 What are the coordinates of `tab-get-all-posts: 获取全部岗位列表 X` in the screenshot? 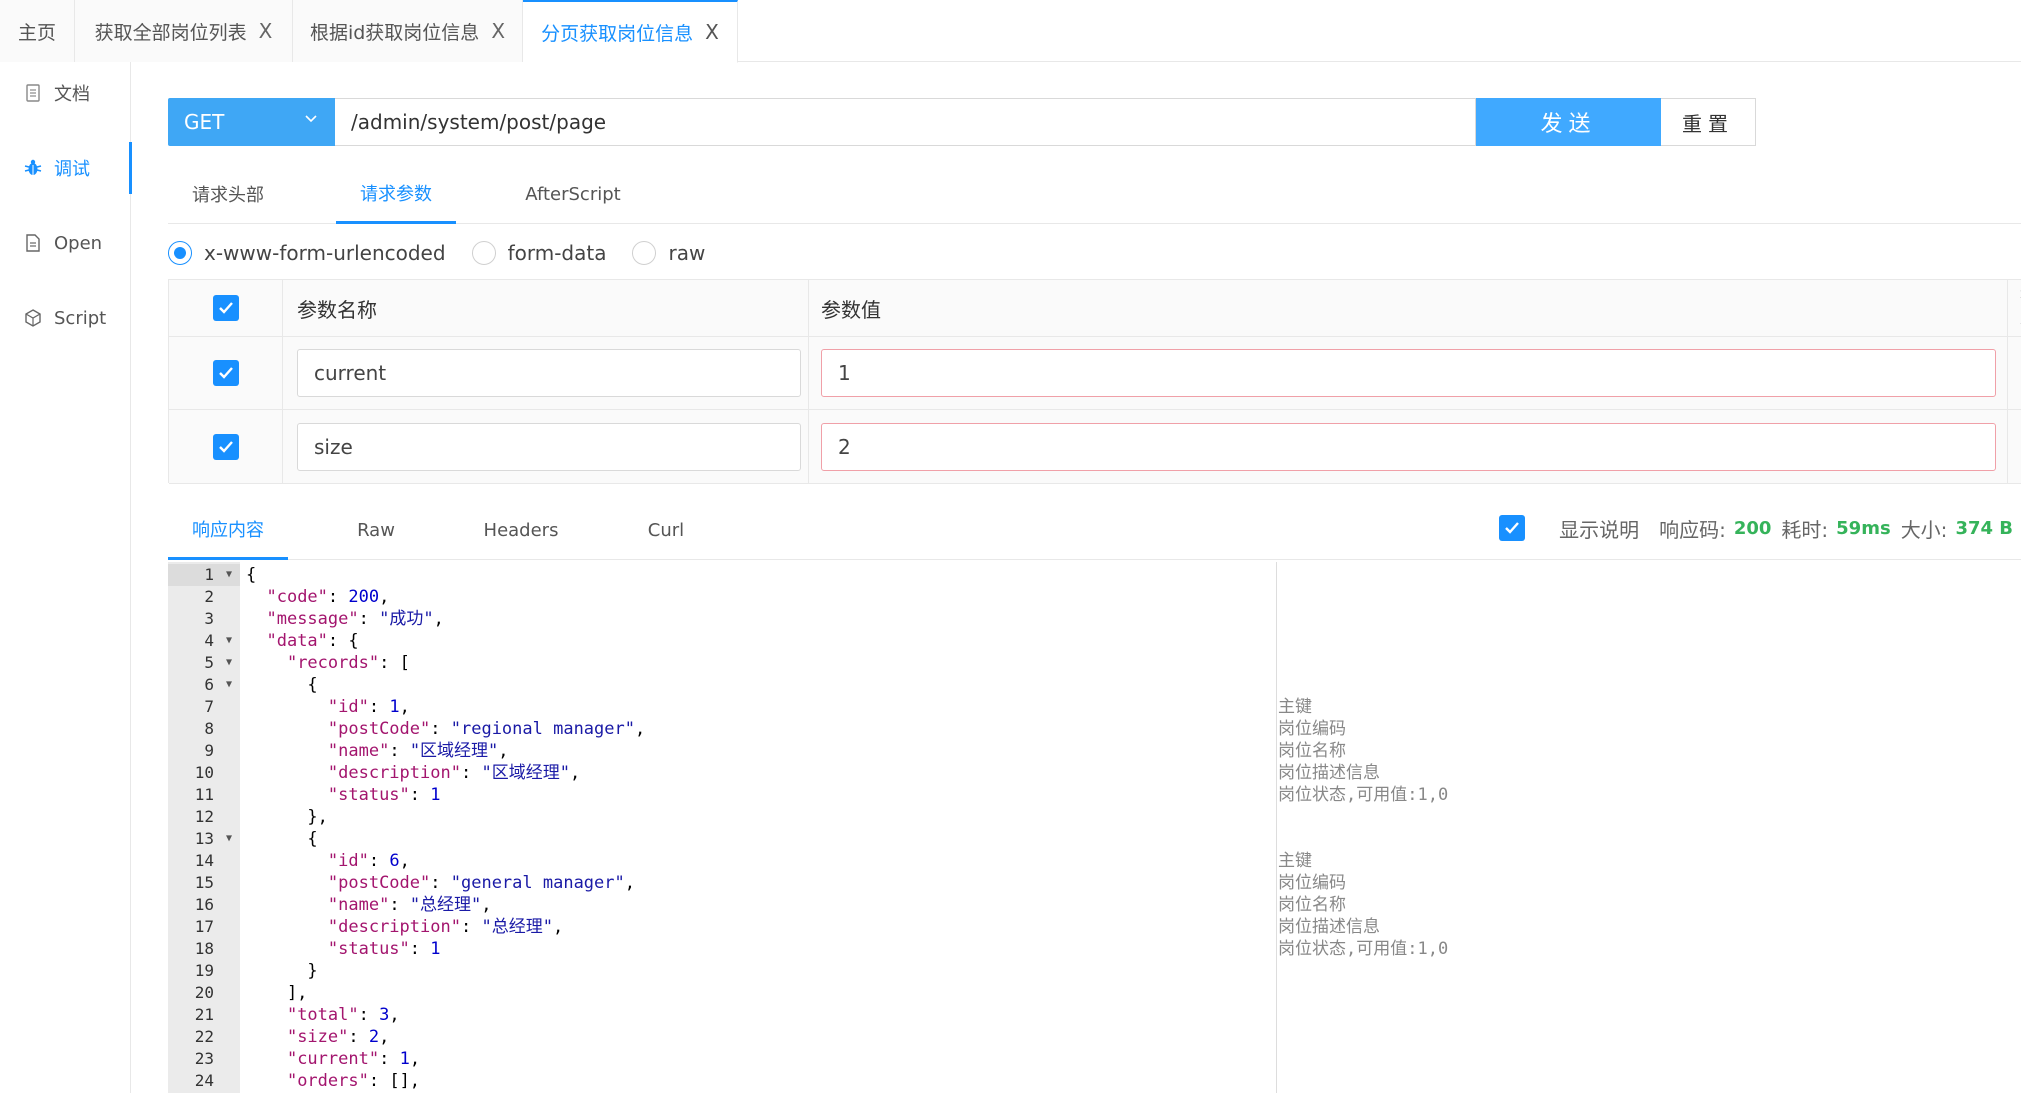 It's located at (184, 31).